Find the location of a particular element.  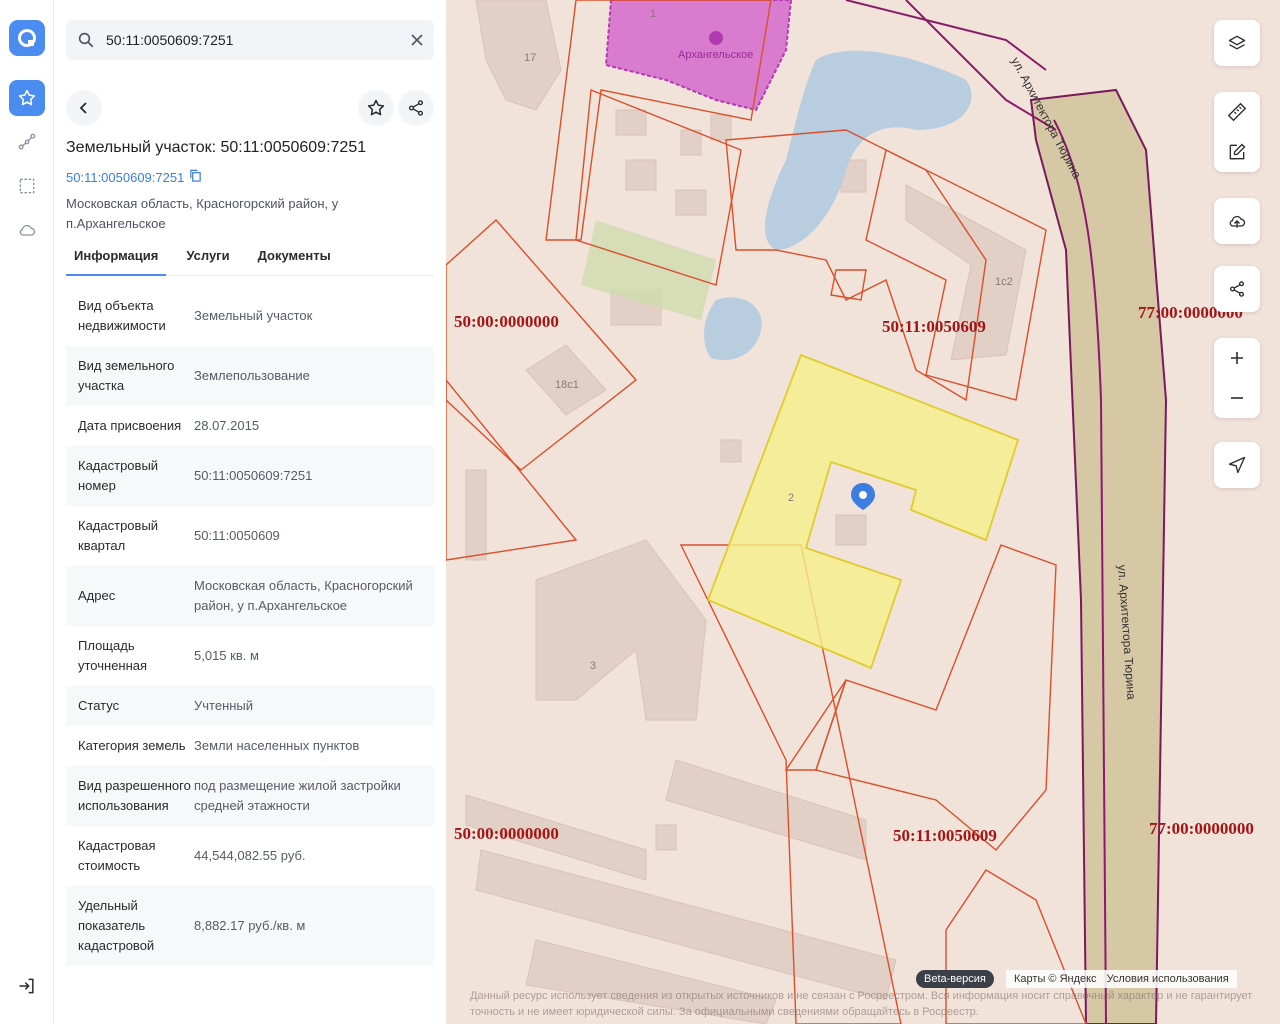

prop-value: 28.07.2015 is located at coordinates (227, 425).